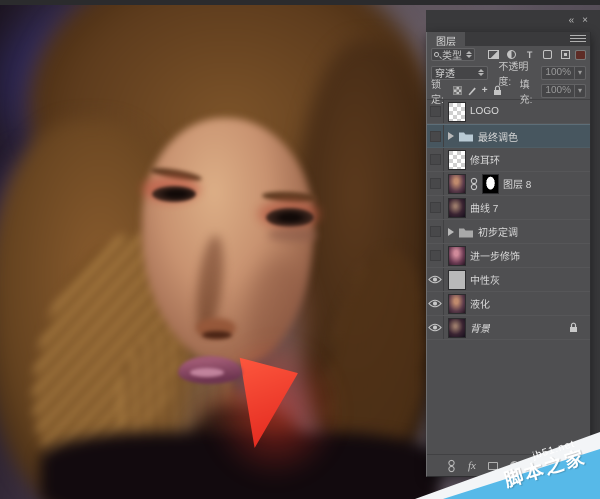 Image resolution: width=600 pixels, height=499 pixels. Describe the element at coordinates (517, 185) in the screenshot. I see `layer-name: 图层 8` at that location.